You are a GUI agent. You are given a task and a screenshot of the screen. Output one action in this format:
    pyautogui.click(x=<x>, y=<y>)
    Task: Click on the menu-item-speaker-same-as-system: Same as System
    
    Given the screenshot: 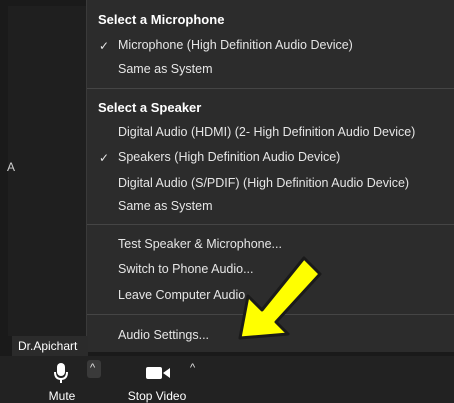 What is the action you would take?
    pyautogui.click(x=165, y=206)
    